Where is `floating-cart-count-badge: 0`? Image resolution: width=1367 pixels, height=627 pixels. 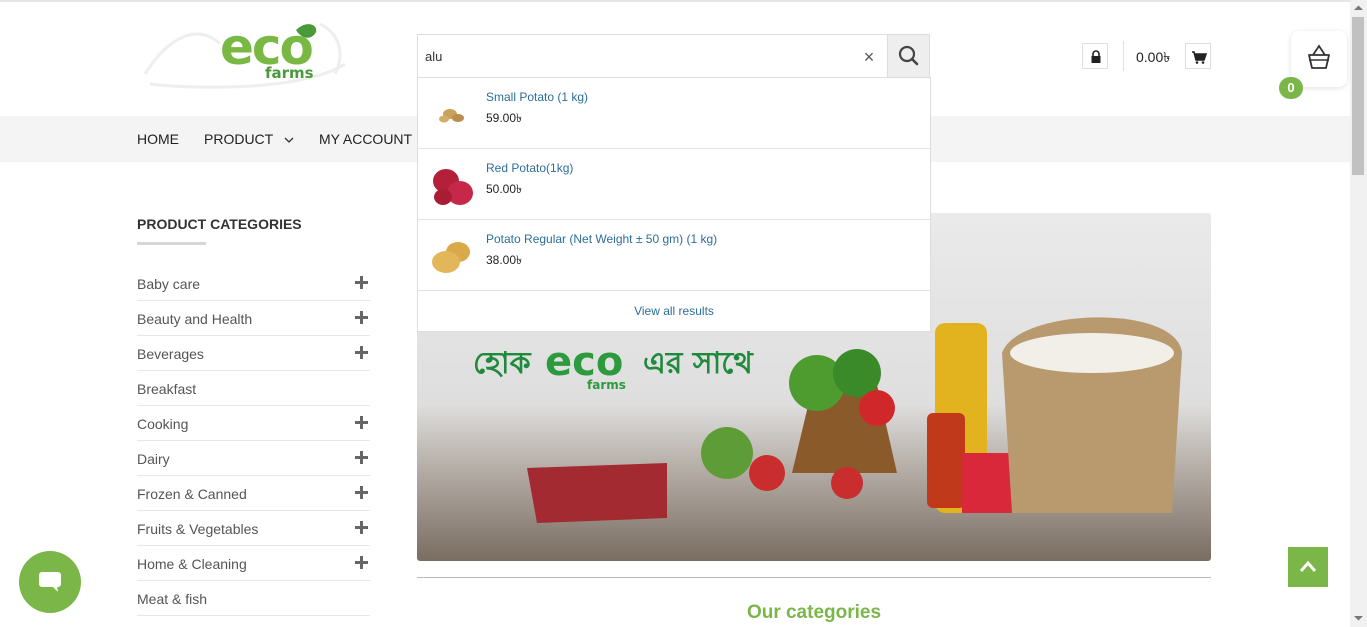 floating-cart-count-badge: 0 is located at coordinates (1291, 88).